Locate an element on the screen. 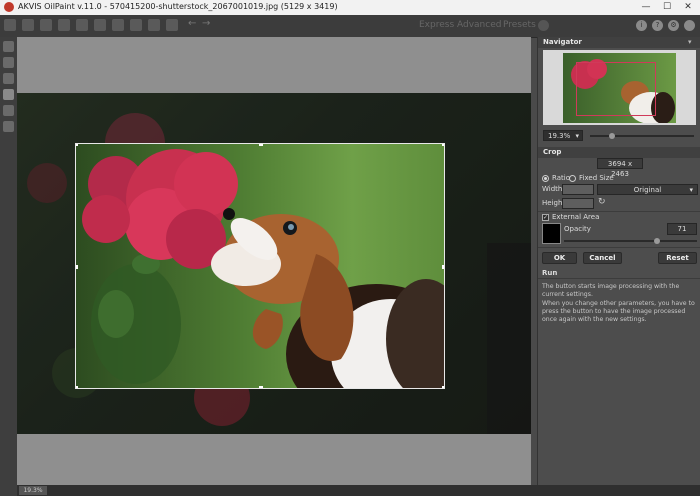  mode-presets: Presets is located at coordinates (519, 25).